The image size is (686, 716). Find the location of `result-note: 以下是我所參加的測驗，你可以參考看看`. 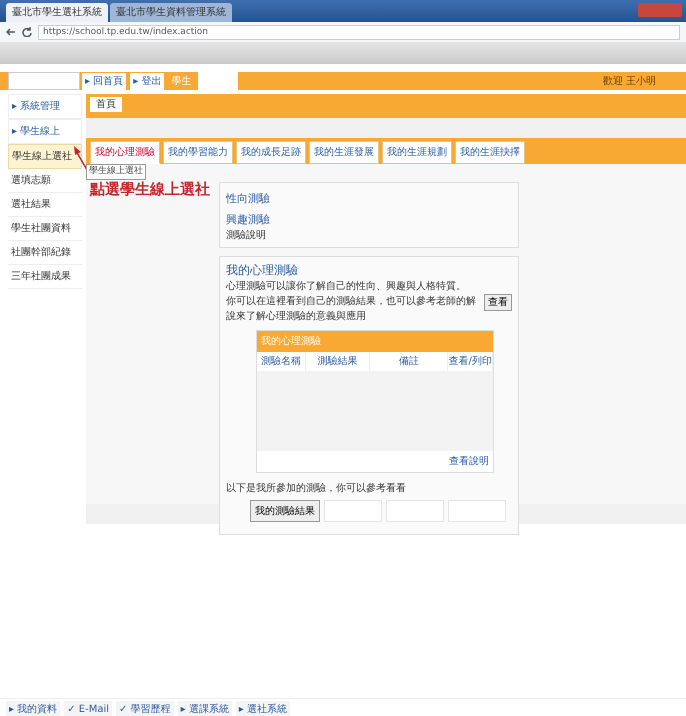

result-note: 以下是我所參加的測驗，你可以參考看看 is located at coordinates (316, 488).